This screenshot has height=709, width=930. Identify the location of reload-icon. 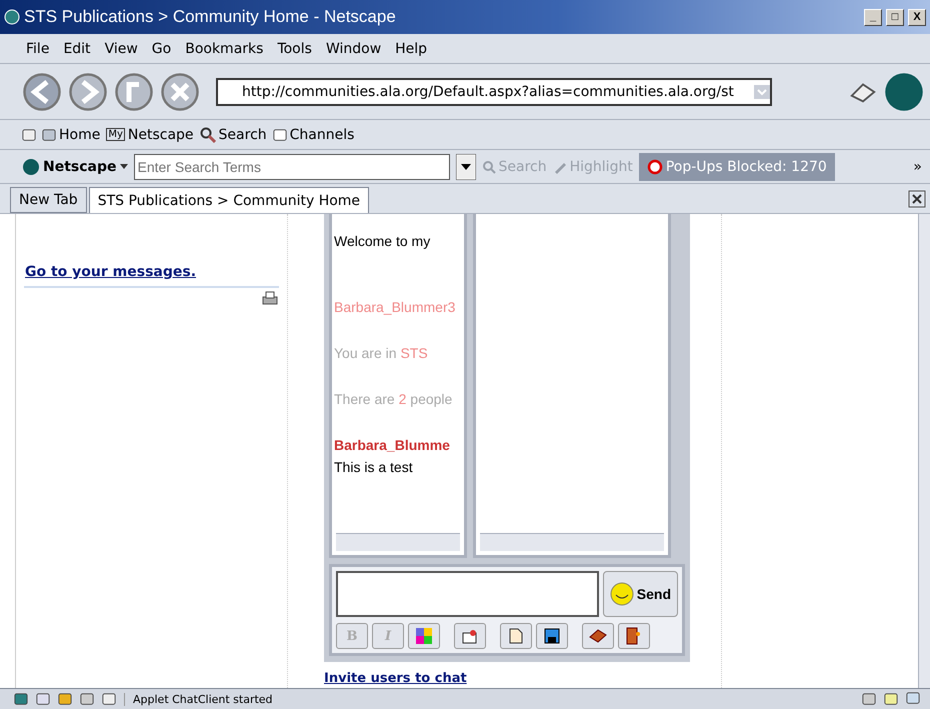
(134, 92).